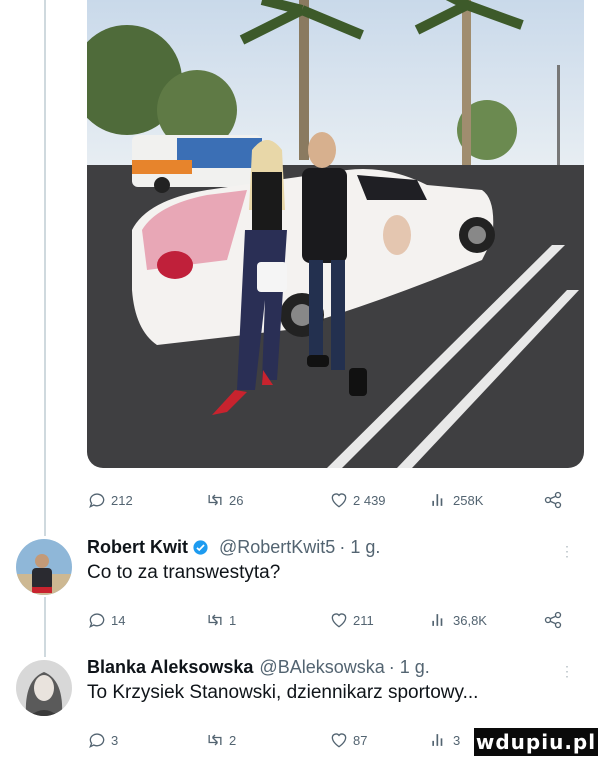 The height and width of the screenshot is (757, 600). I want to click on reply-count: 212, so click(122, 500).